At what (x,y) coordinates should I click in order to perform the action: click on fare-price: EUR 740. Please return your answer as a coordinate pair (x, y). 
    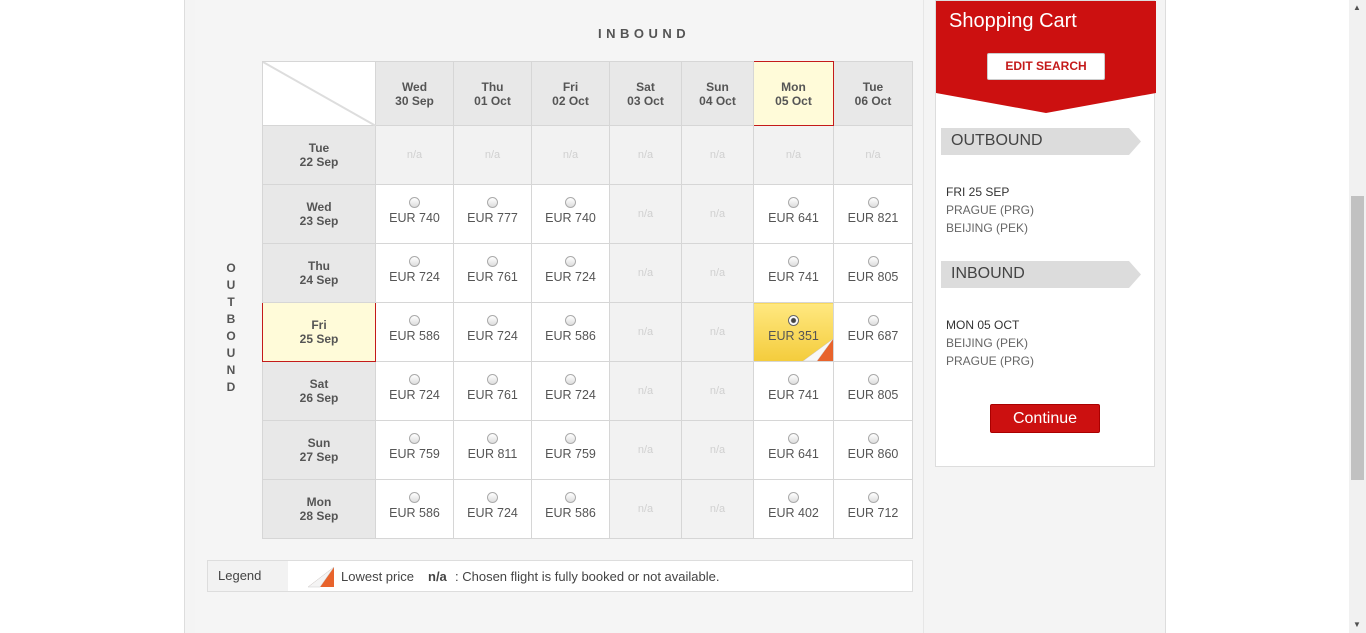
    Looking at the image, I should click on (570, 218).